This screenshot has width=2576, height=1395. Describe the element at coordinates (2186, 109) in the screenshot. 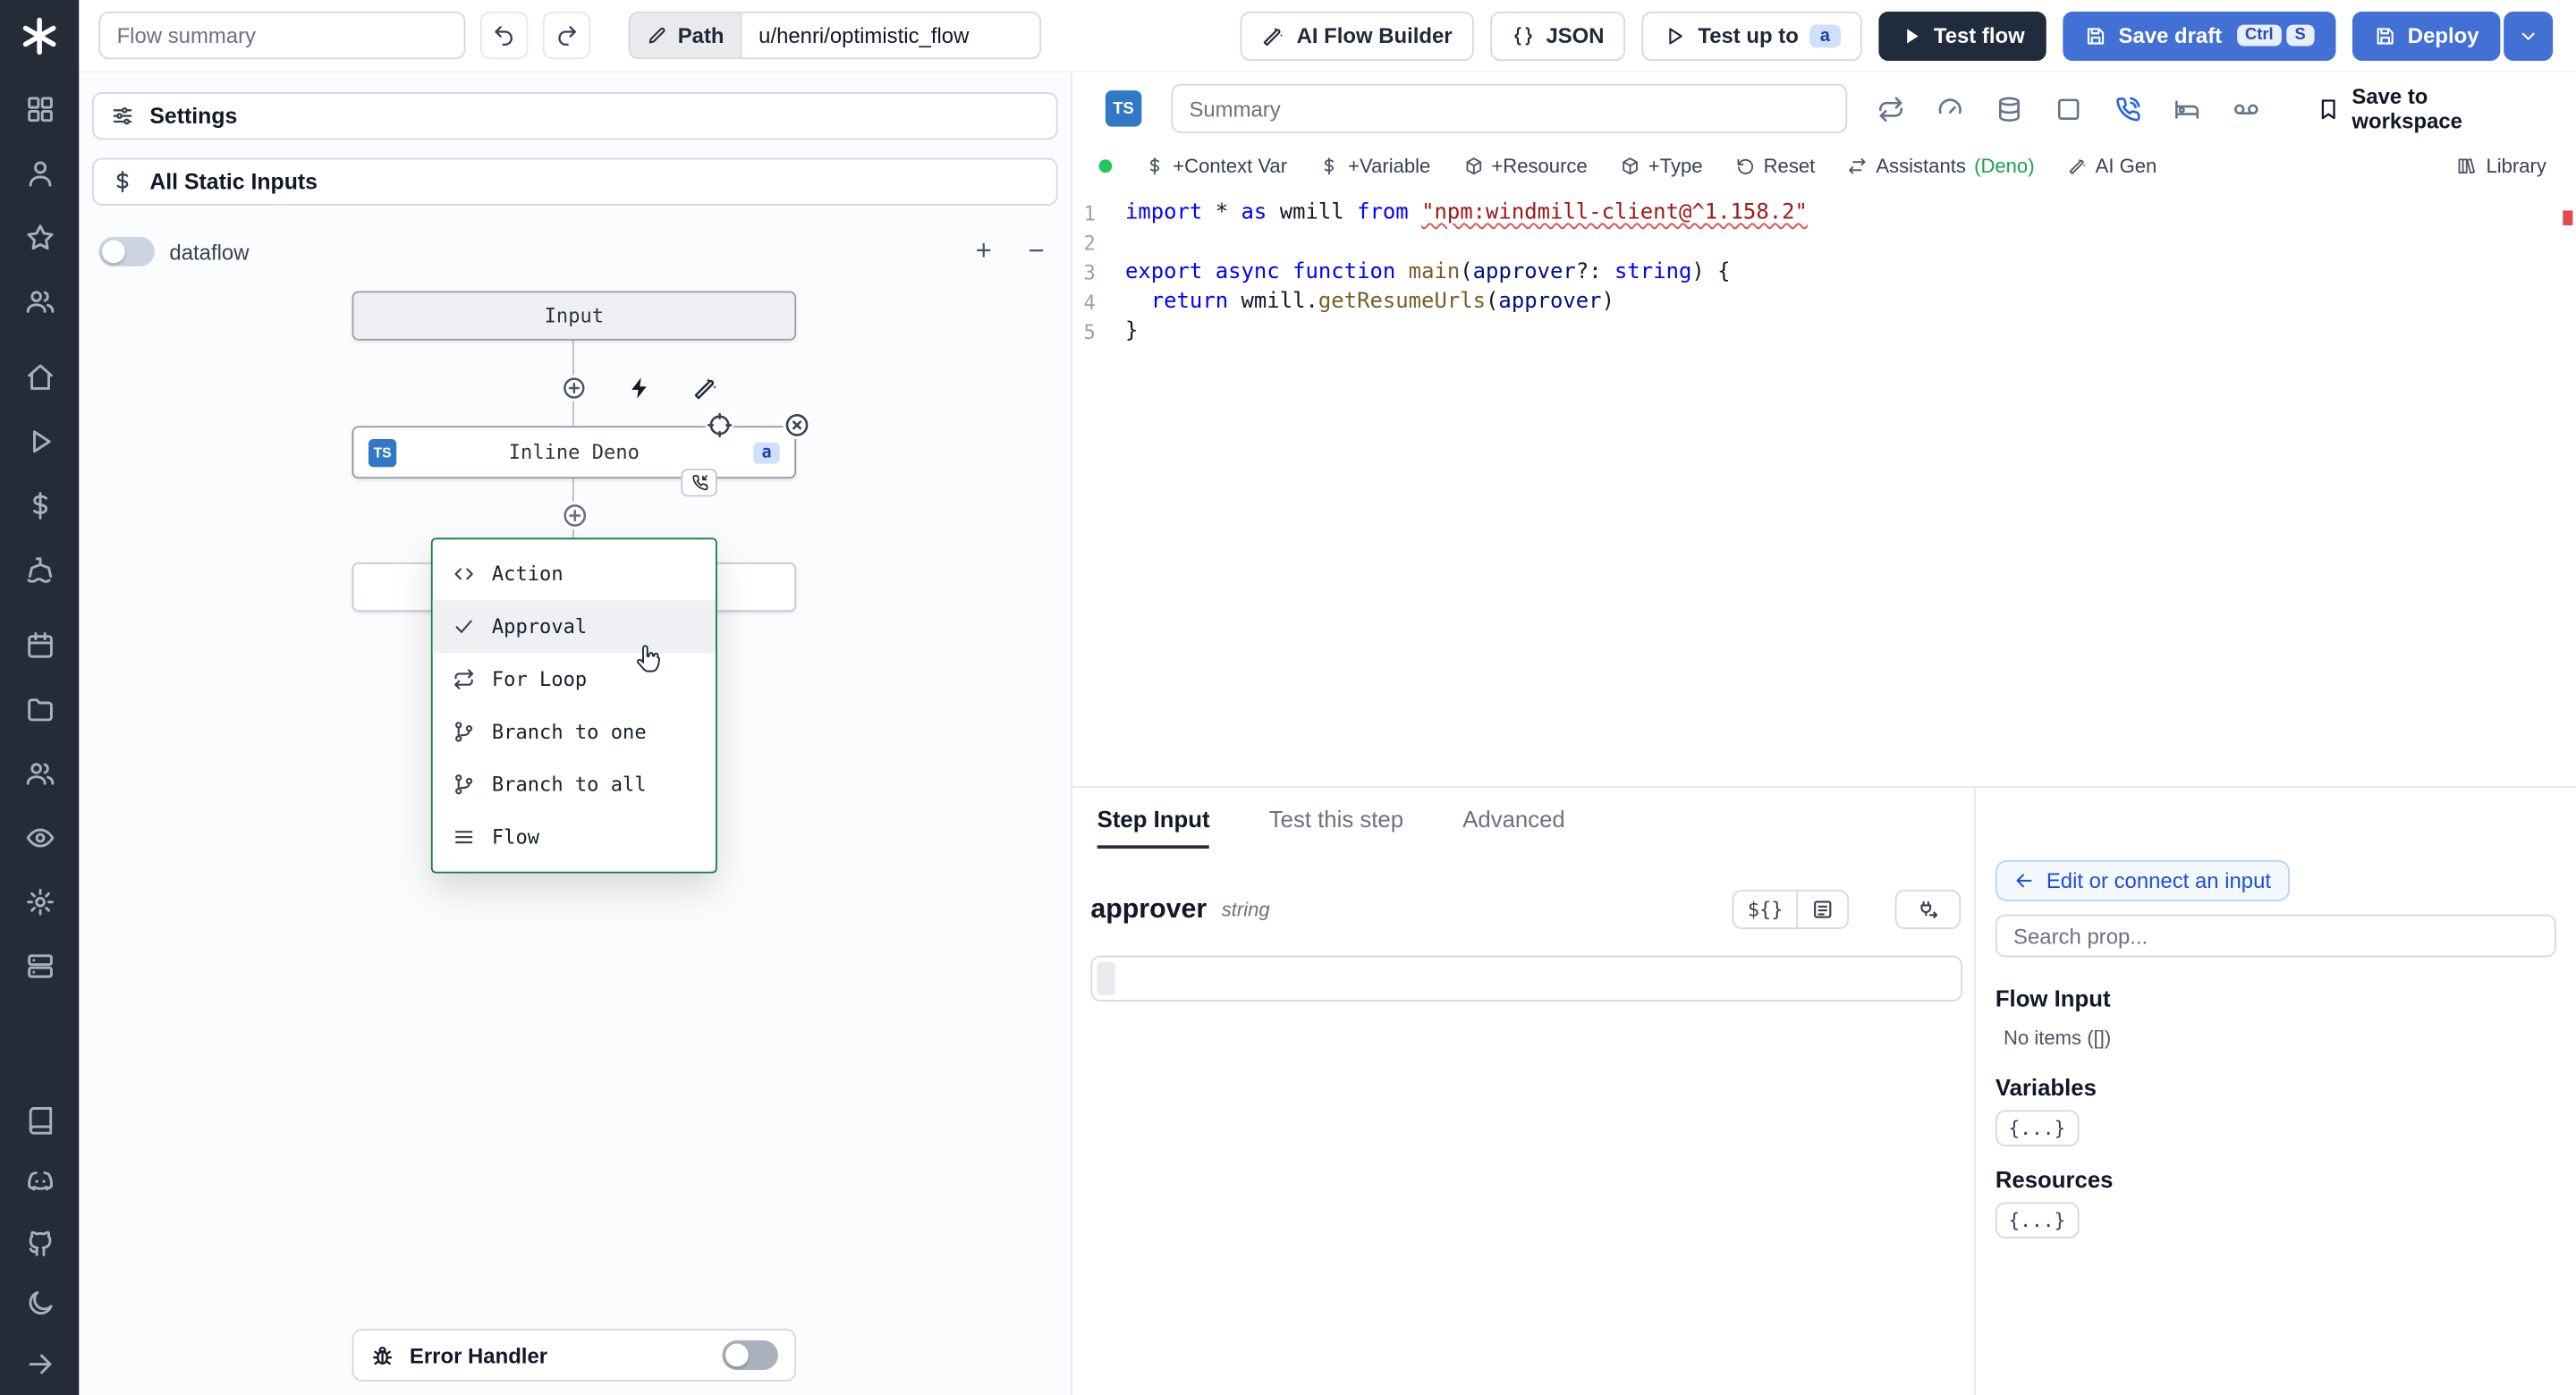

I see `bed-icon` at that location.